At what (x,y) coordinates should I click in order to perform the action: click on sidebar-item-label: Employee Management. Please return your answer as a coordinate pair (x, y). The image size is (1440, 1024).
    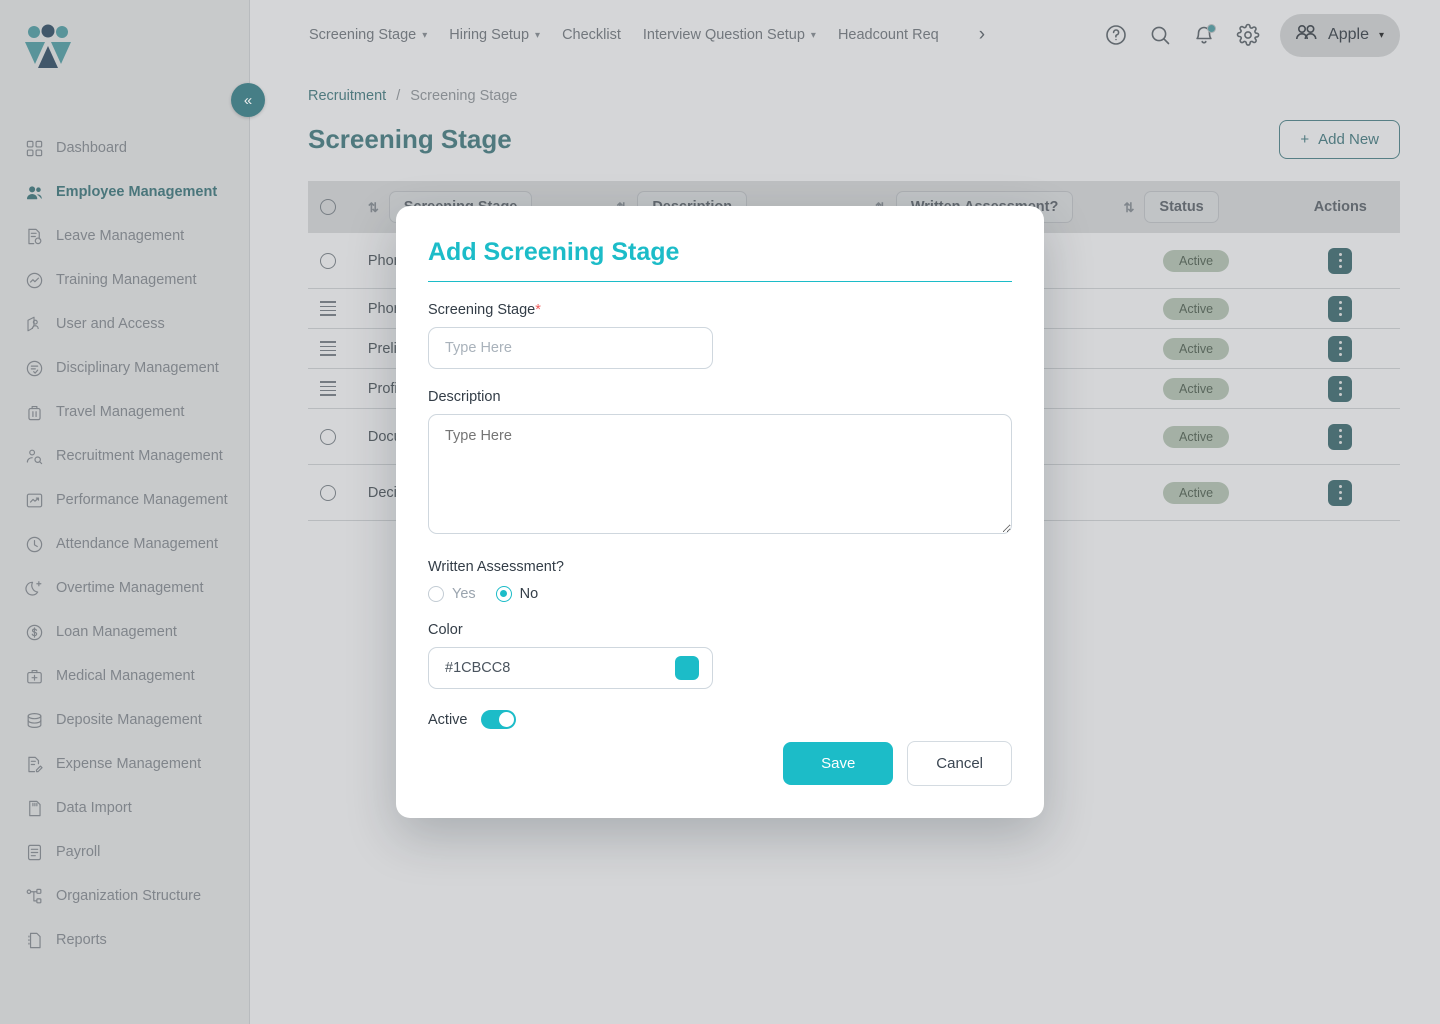
    Looking at the image, I should click on (137, 192).